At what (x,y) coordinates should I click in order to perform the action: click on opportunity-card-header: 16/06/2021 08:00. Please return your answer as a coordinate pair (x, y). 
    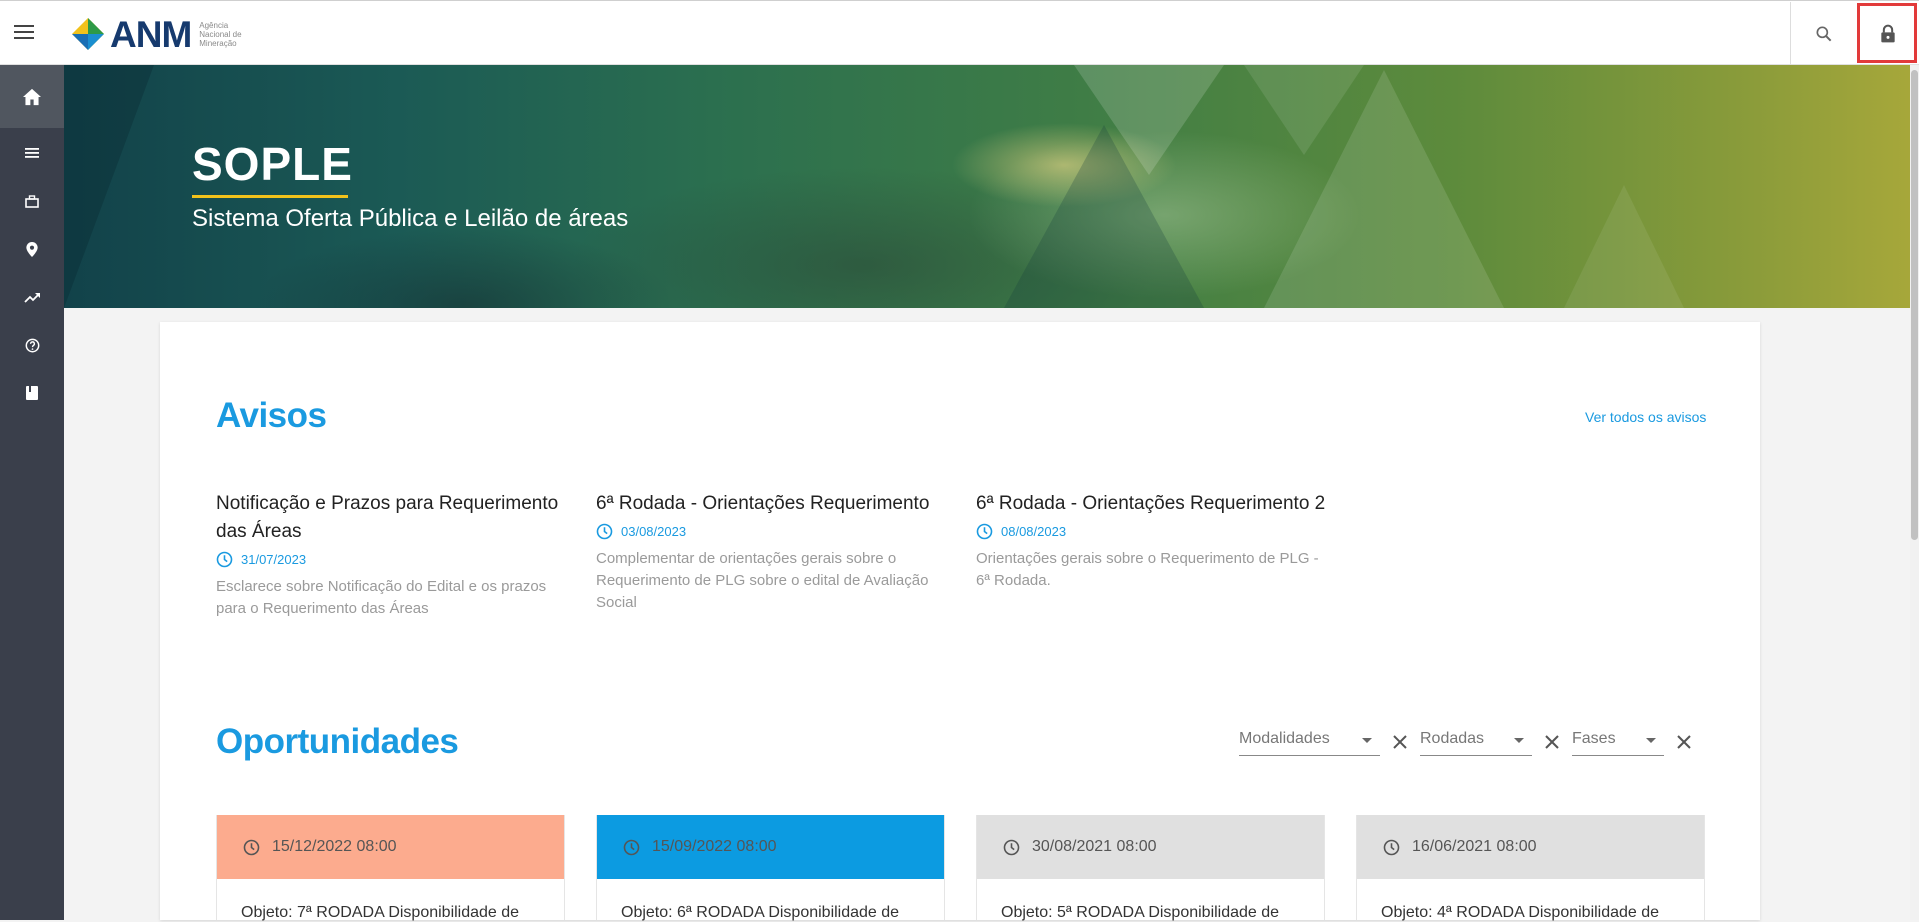
    Looking at the image, I should click on (1530, 847).